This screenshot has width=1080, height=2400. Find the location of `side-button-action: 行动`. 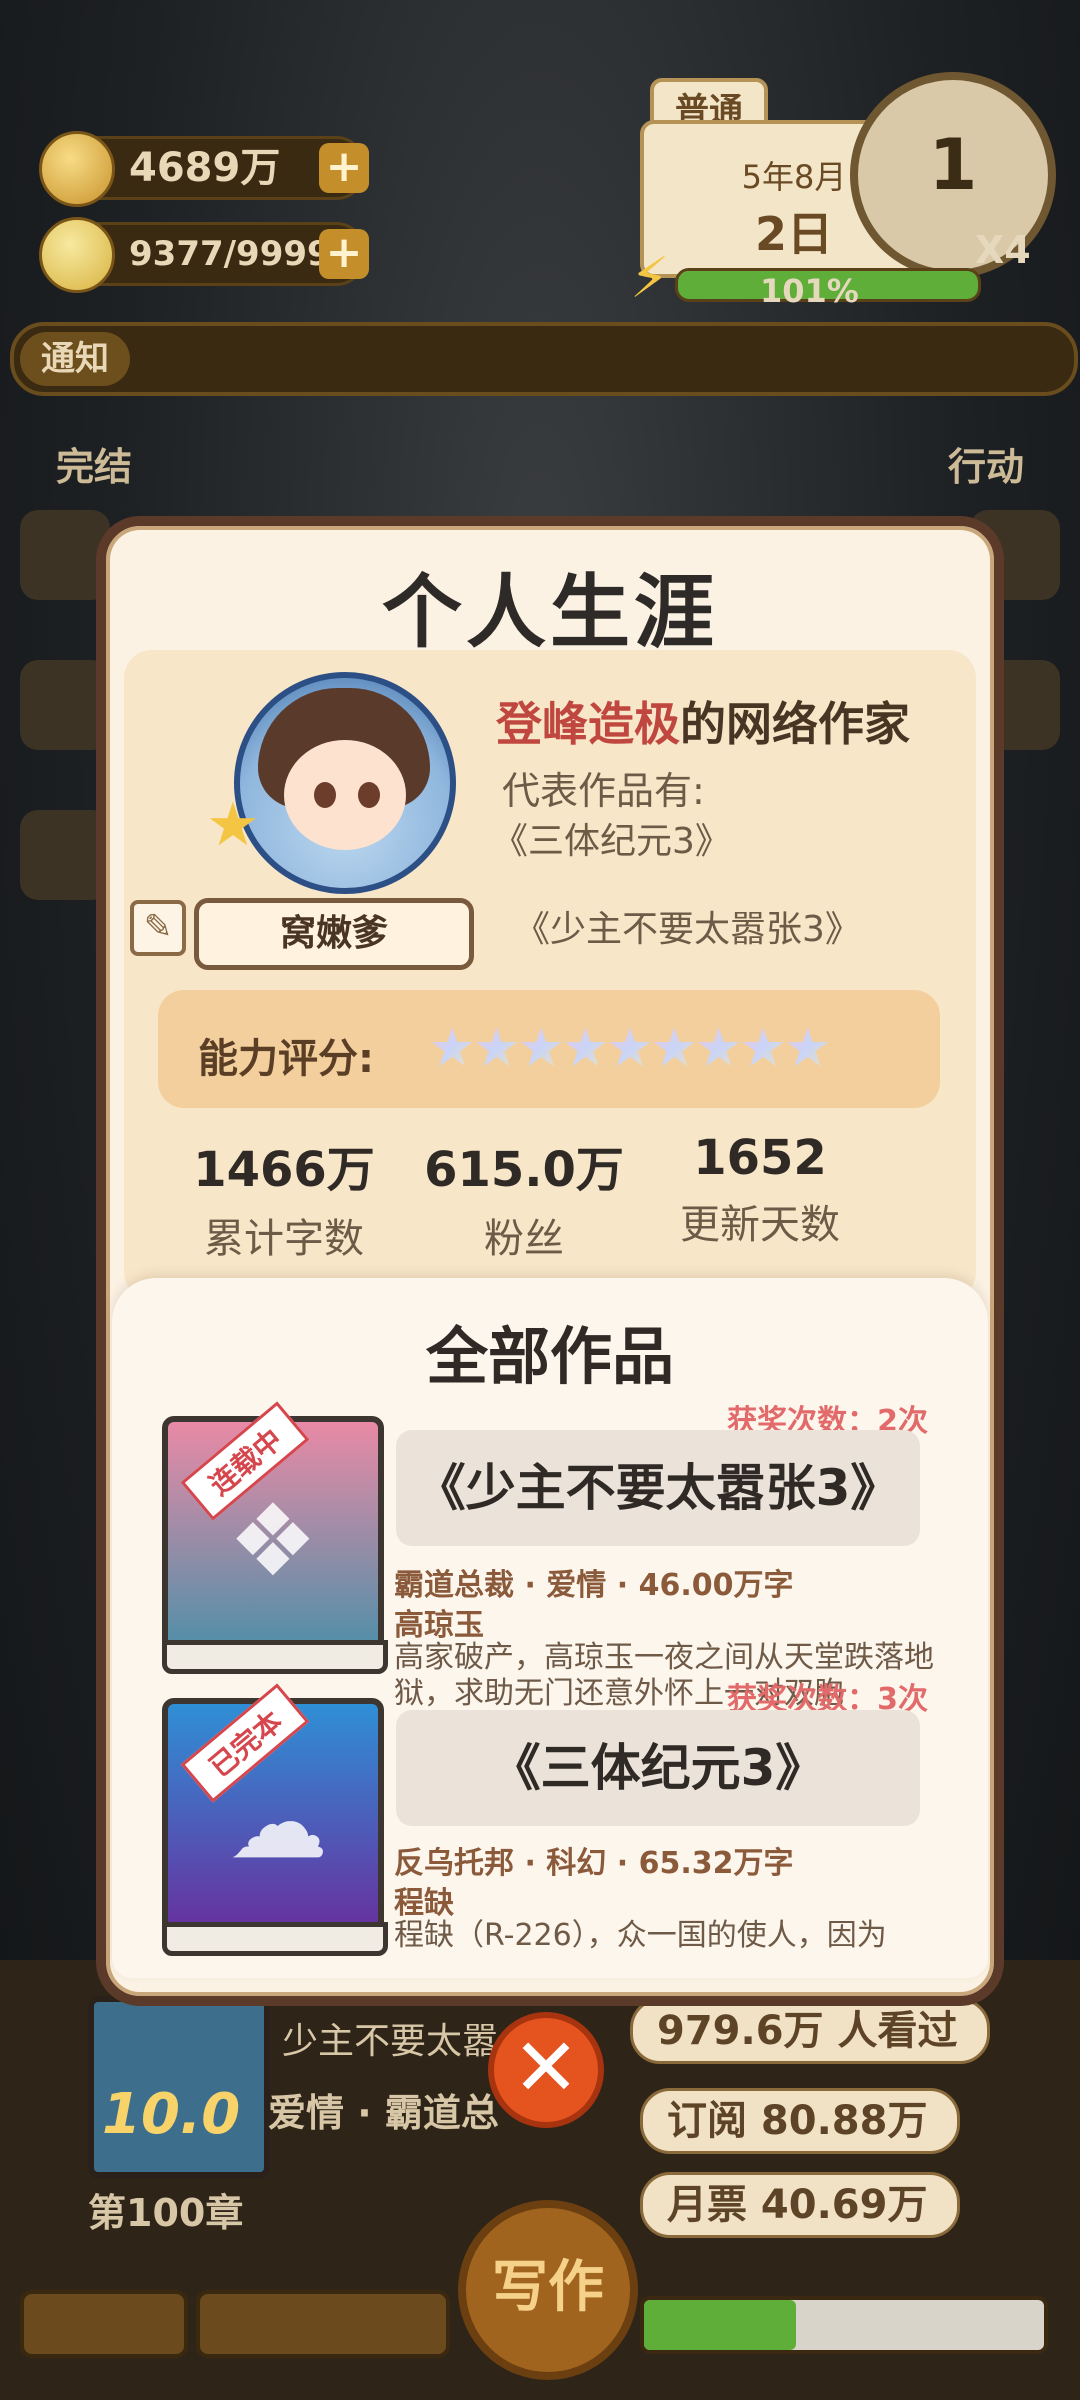

side-button-action: 行动 is located at coordinates (986, 463).